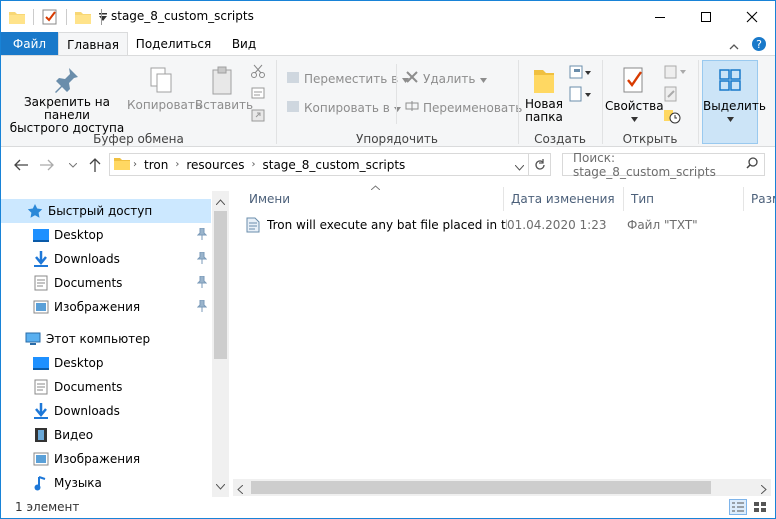 The image size is (776, 519). Describe the element at coordinates (560, 139) in the screenshot. I see `create-group-label: Создать` at that location.